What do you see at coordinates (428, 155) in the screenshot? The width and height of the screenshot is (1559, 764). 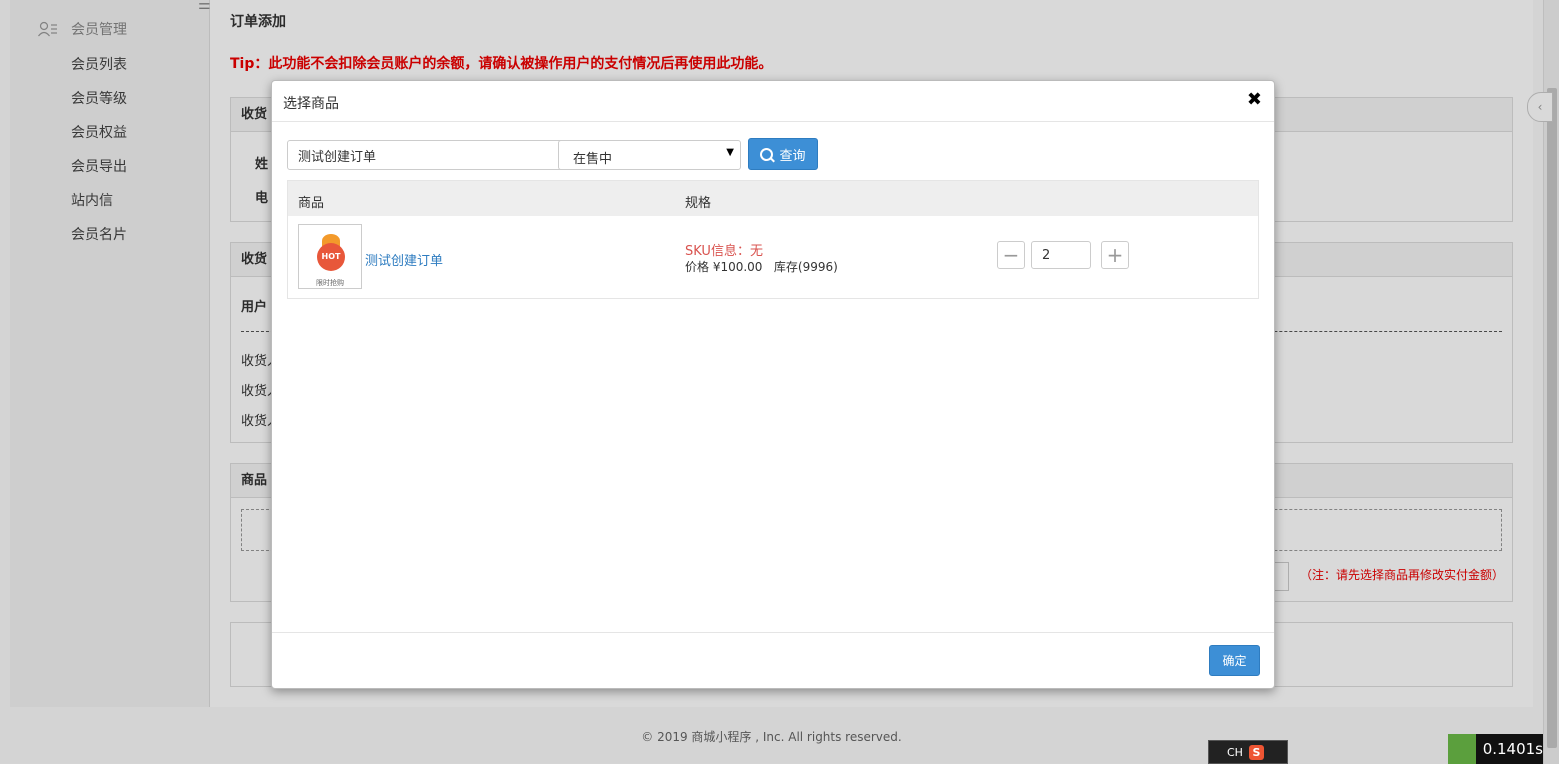 I see `product-search-input` at bounding box center [428, 155].